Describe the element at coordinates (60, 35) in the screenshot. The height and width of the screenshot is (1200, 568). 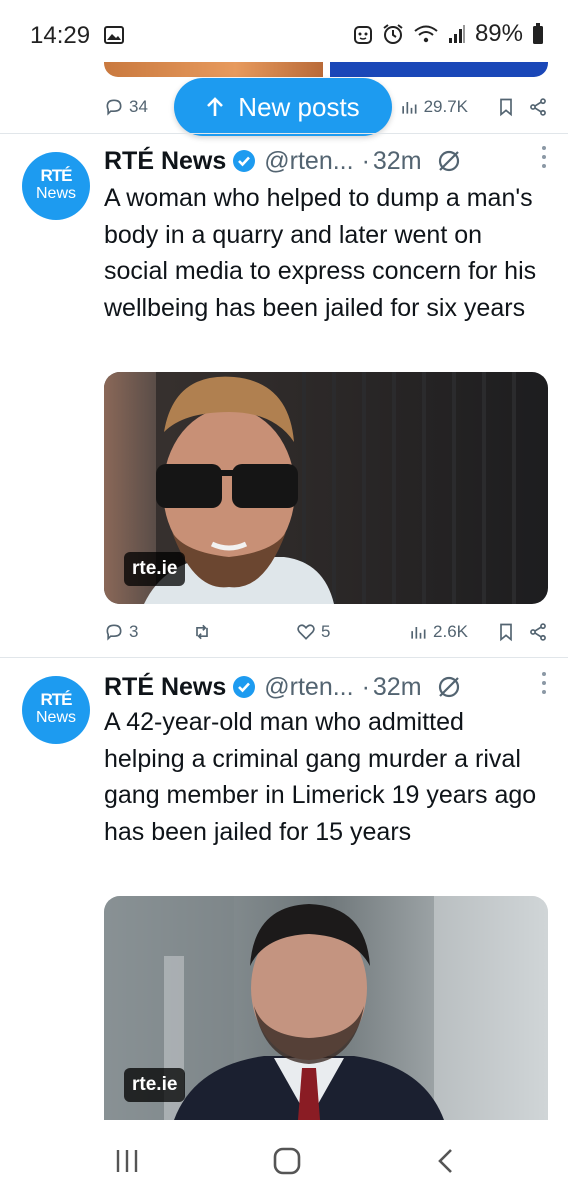
I see `status-time: 14:29` at that location.